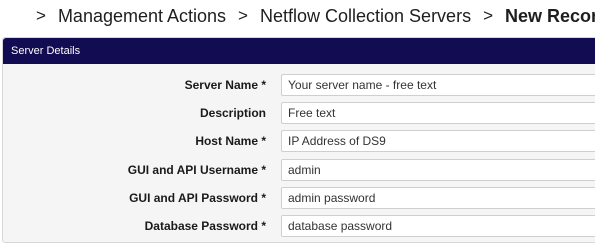  Describe the element at coordinates (438, 85) in the screenshot. I see `server-name-input` at that location.